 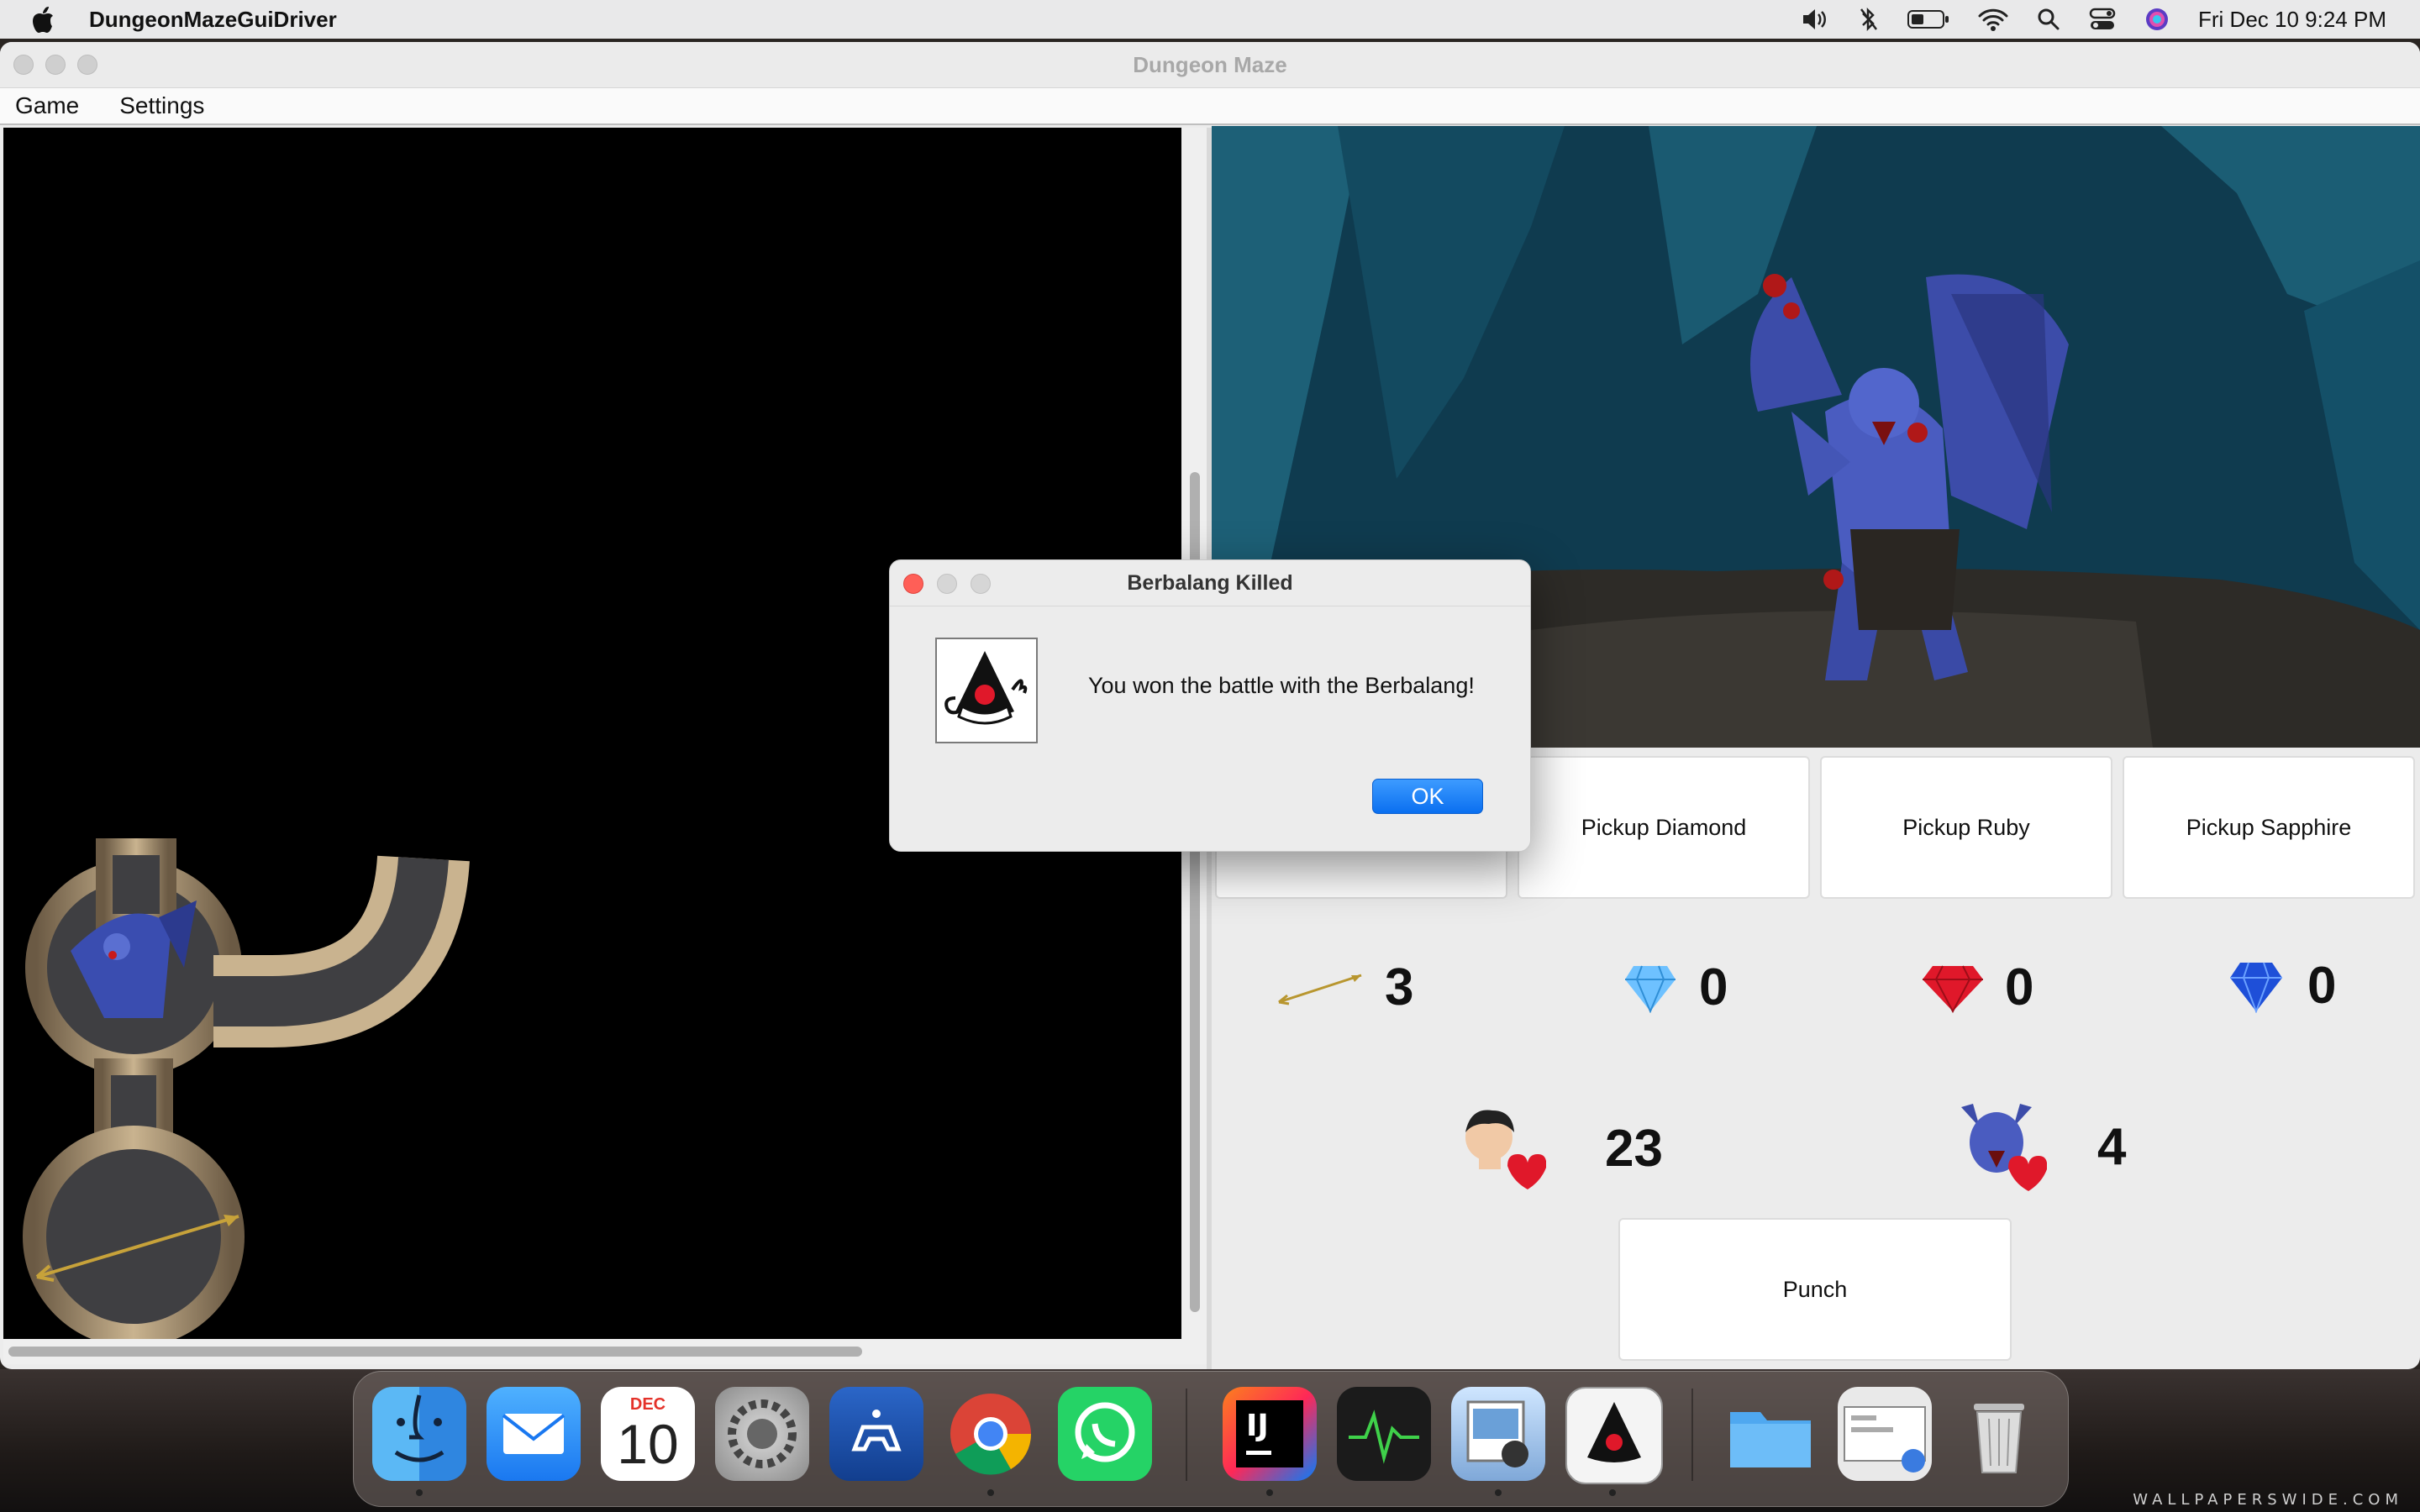 What do you see at coordinates (1269, 1492) in the screenshot?
I see `intellij-running-indicator` at bounding box center [1269, 1492].